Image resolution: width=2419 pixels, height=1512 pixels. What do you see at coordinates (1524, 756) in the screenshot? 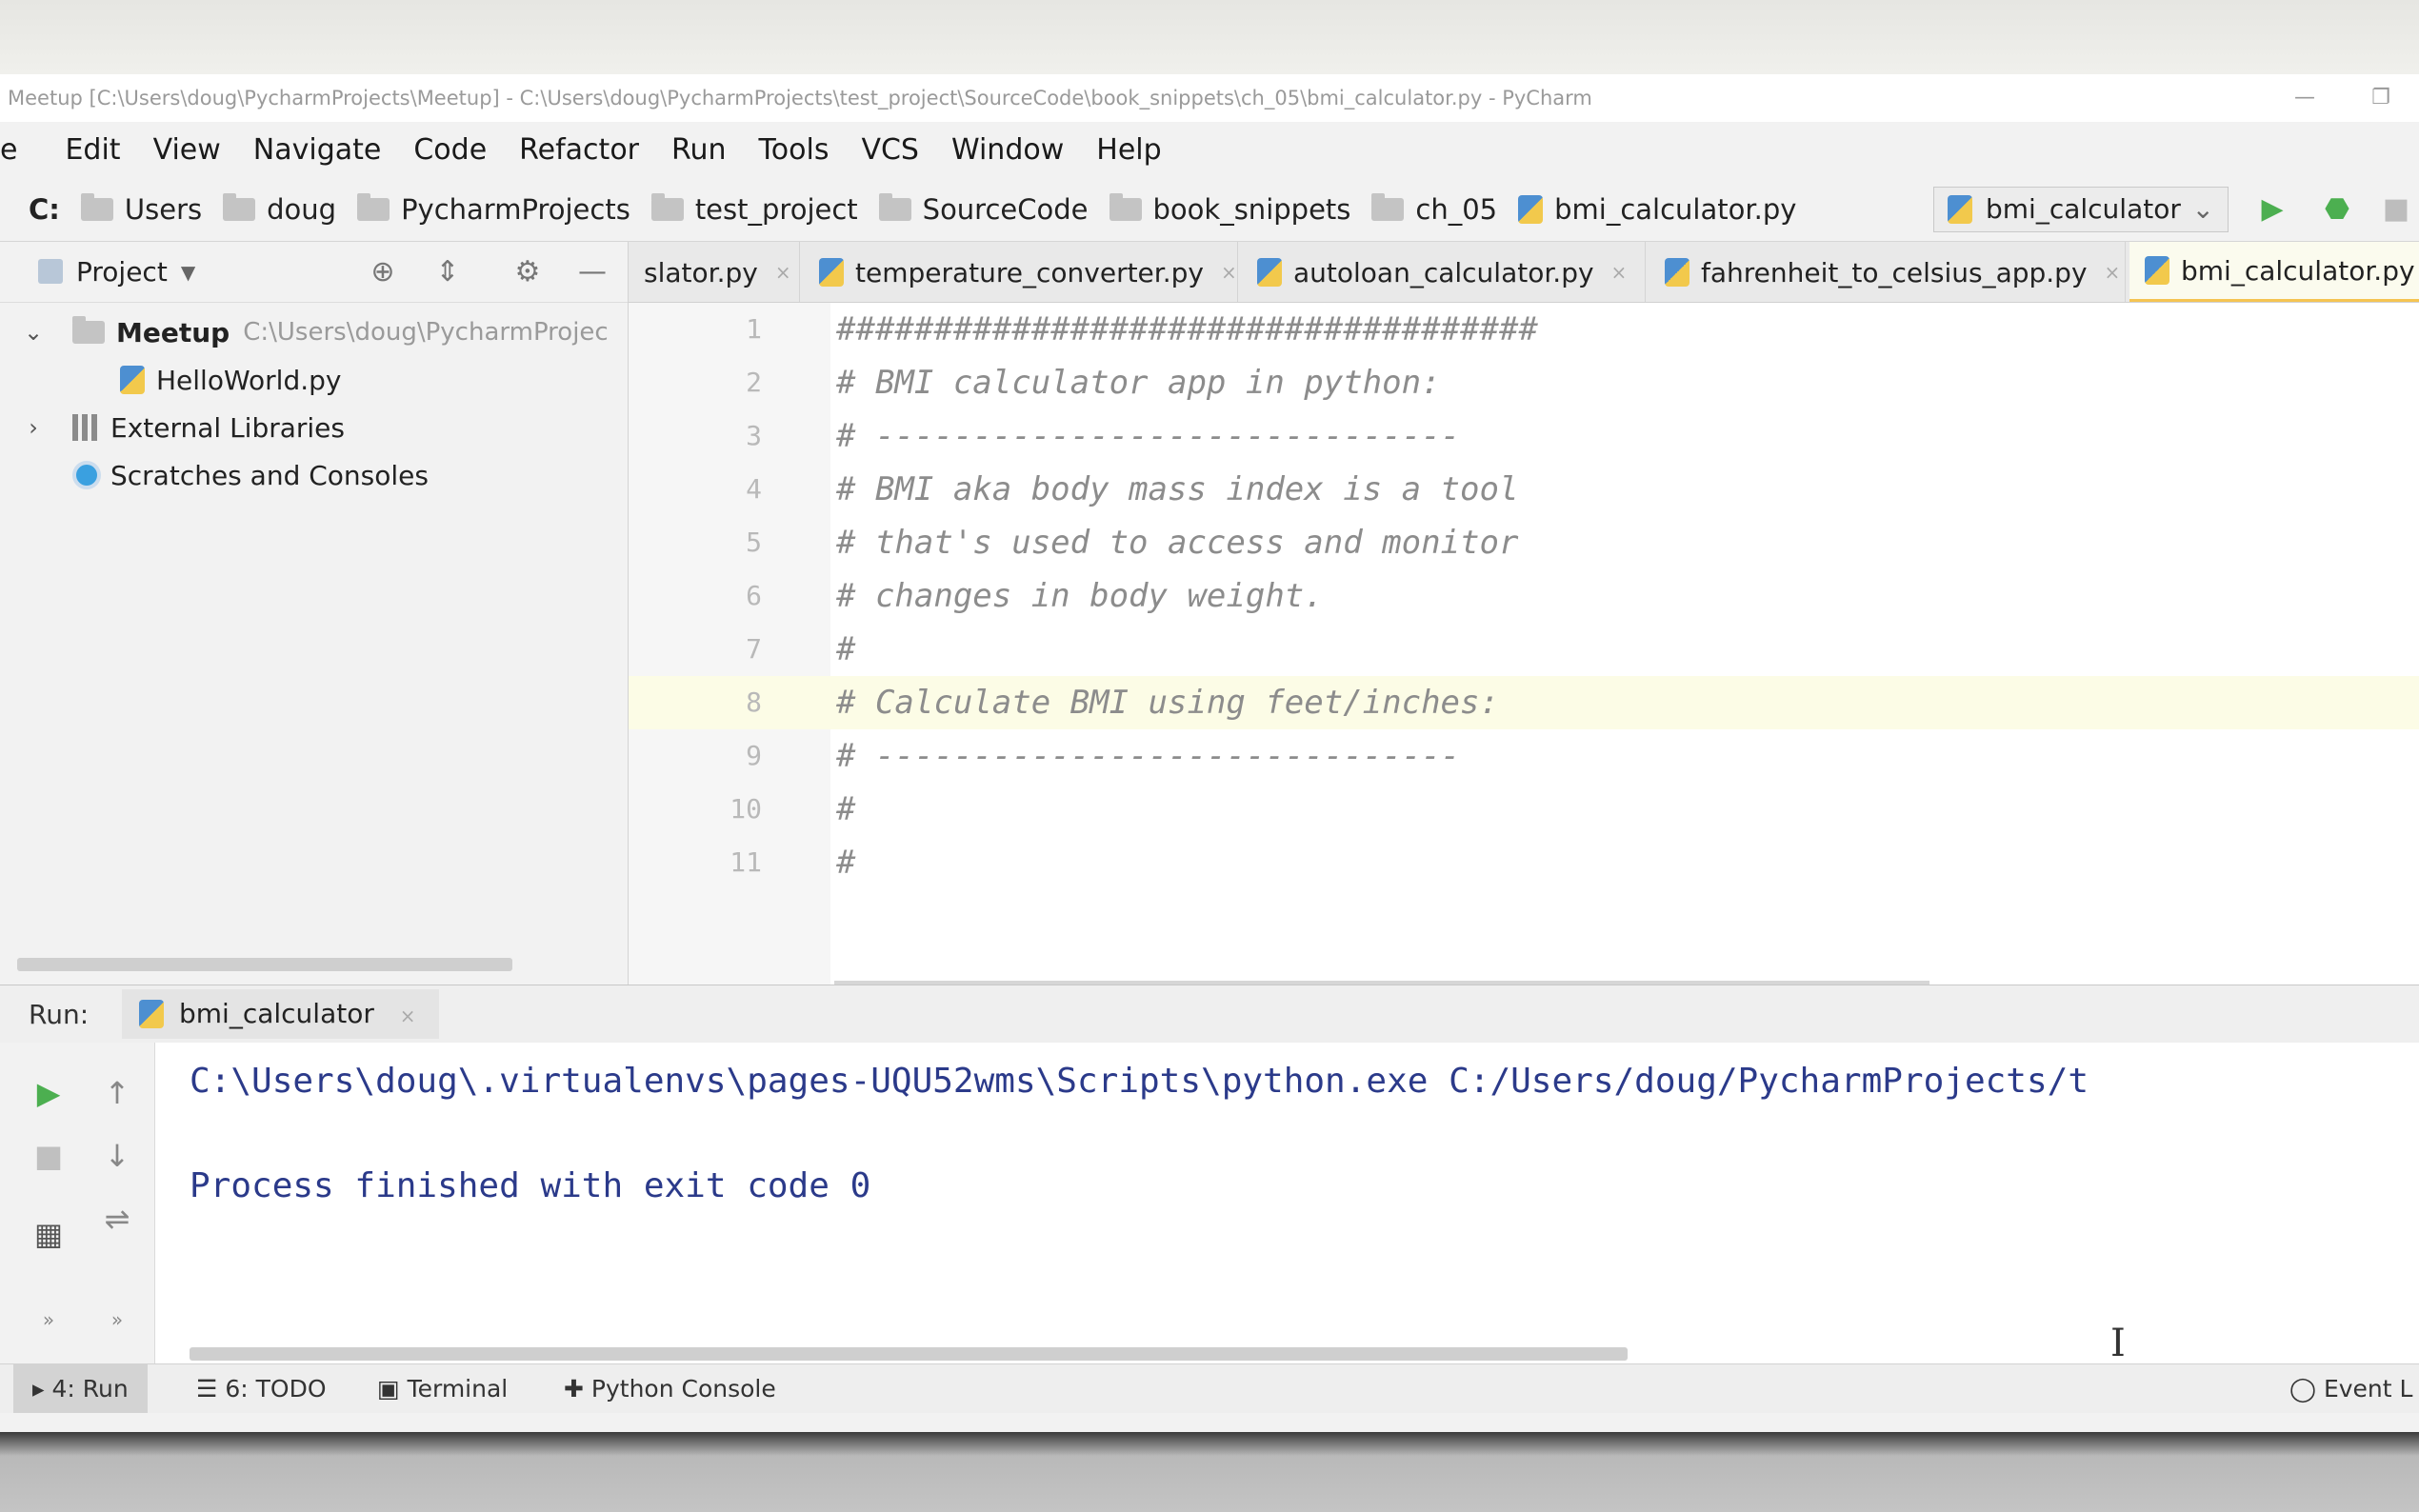
I see `code-line: 9 # ------------------------------` at bounding box center [1524, 756].